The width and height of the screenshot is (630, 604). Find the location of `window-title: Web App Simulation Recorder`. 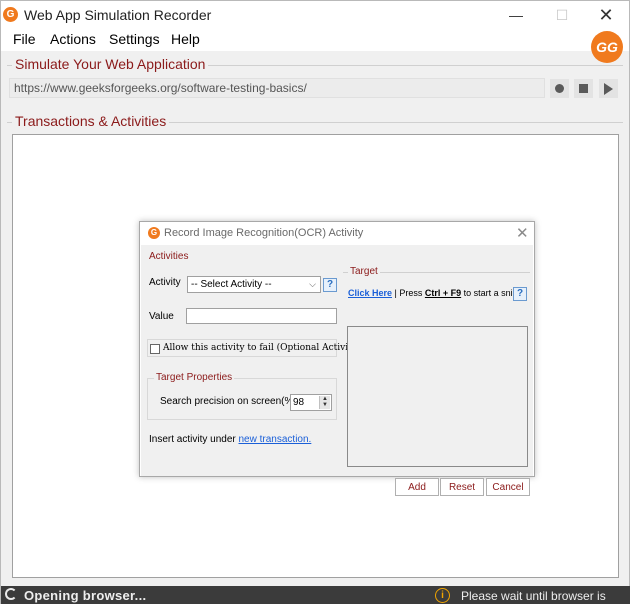

window-title: Web App Simulation Recorder is located at coordinates (118, 15).